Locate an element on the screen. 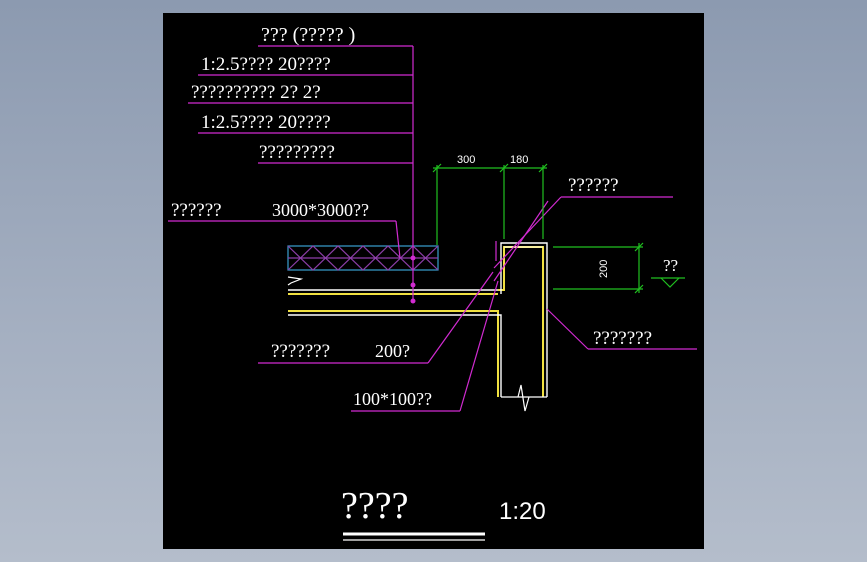 This screenshot has width=867, height=562. dimension-width-2: 180 is located at coordinates (519, 160).